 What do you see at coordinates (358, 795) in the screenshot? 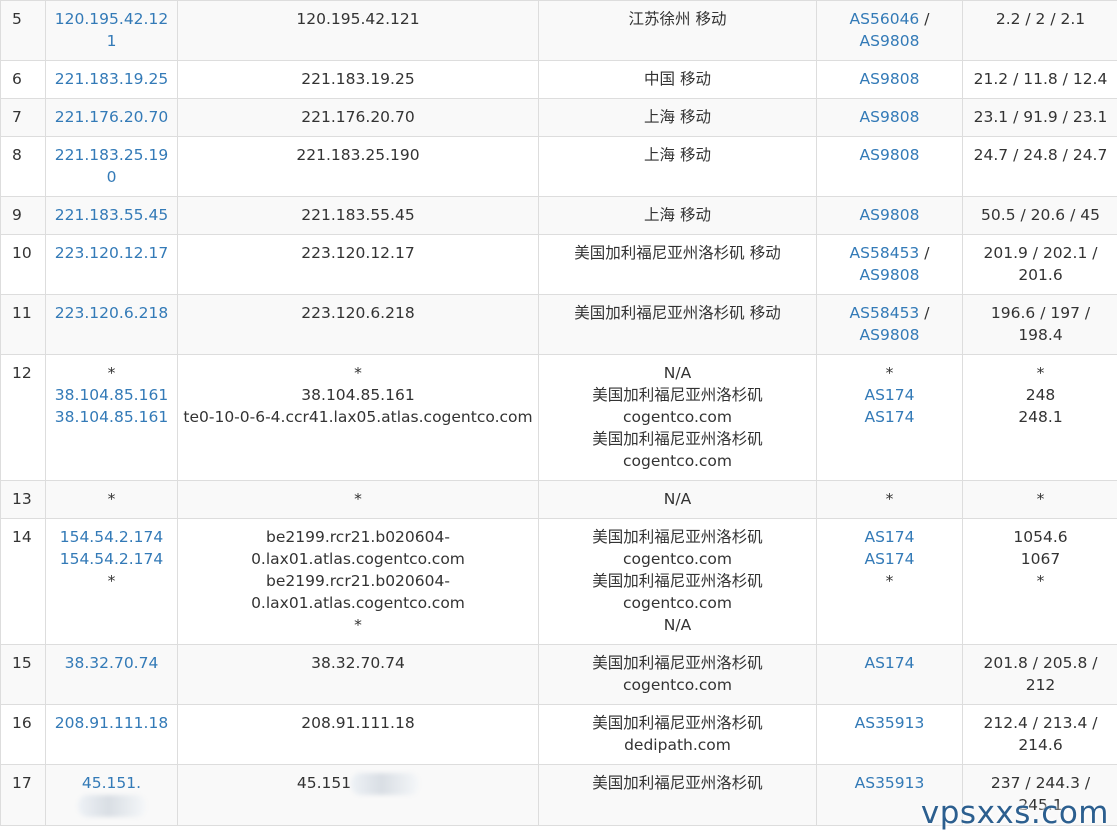
I see `hostname-cell: 45.151` at bounding box center [358, 795].